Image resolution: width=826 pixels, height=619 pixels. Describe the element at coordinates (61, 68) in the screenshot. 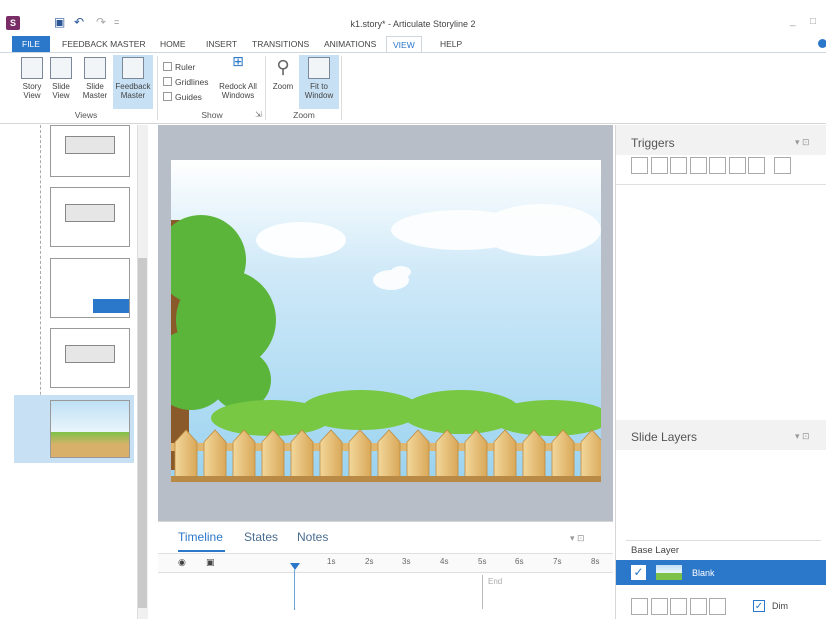

I see `slide-view-icon` at that location.